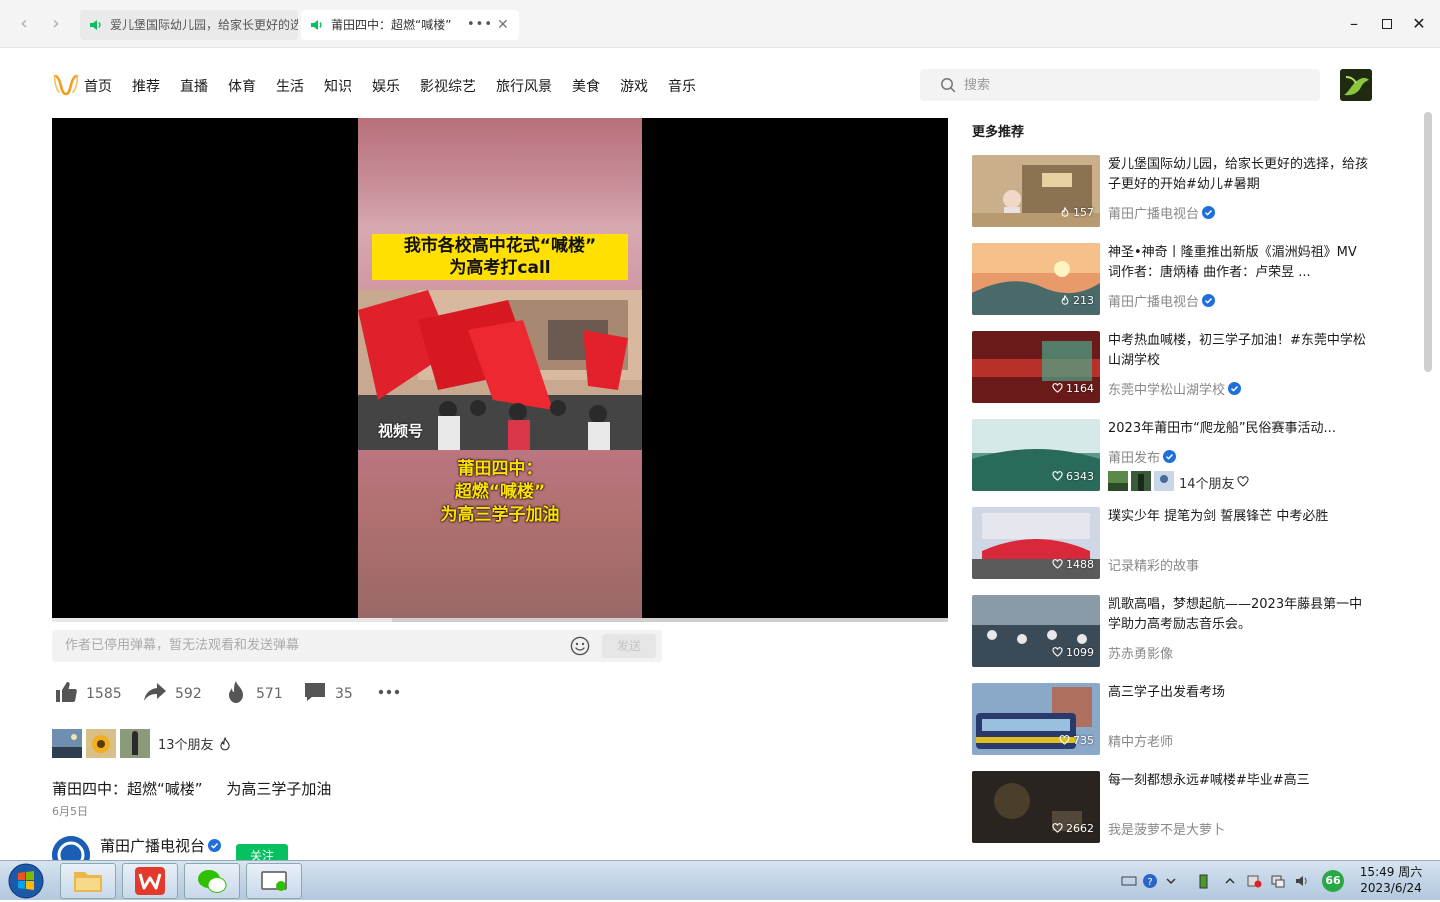  What do you see at coordinates (212, 881) in the screenshot?
I see `taskbar-wechat` at bounding box center [212, 881].